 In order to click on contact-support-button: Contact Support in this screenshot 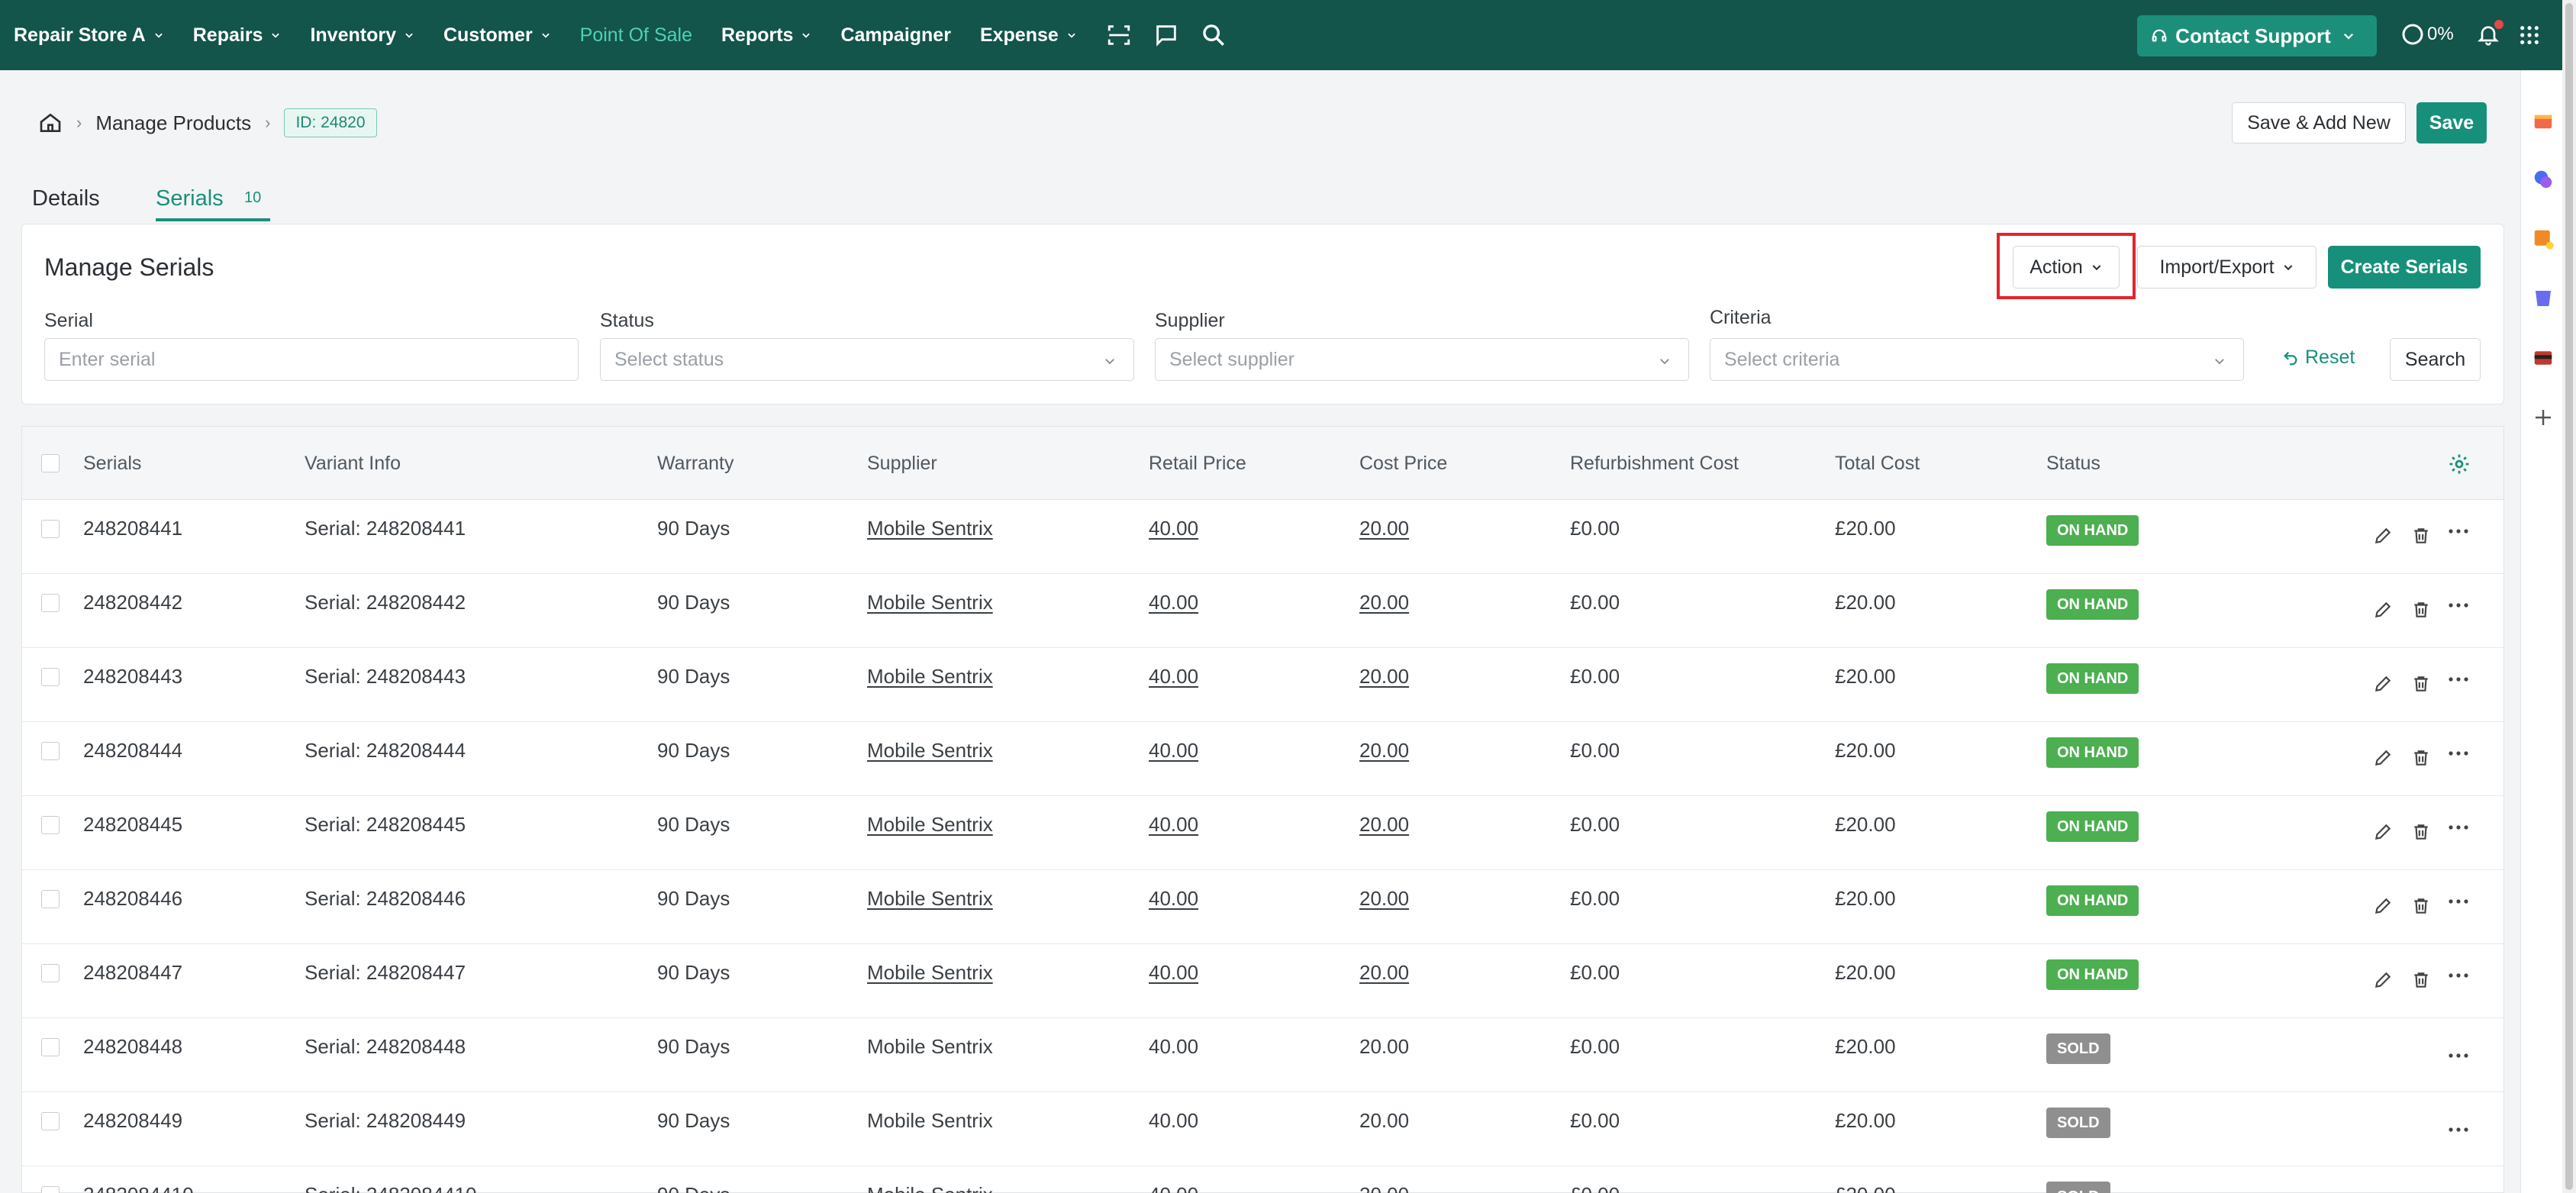, I will do `click(2257, 35)`.